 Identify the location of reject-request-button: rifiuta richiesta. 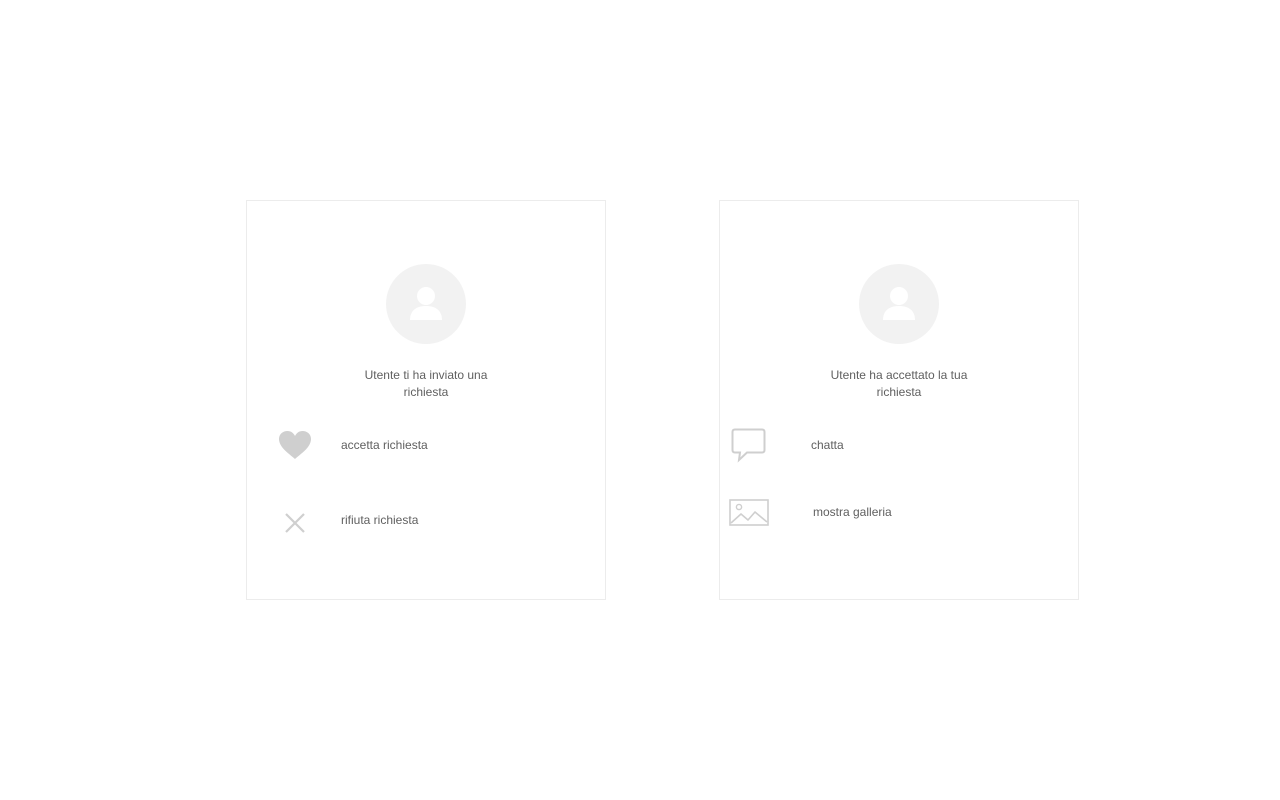
(379, 520).